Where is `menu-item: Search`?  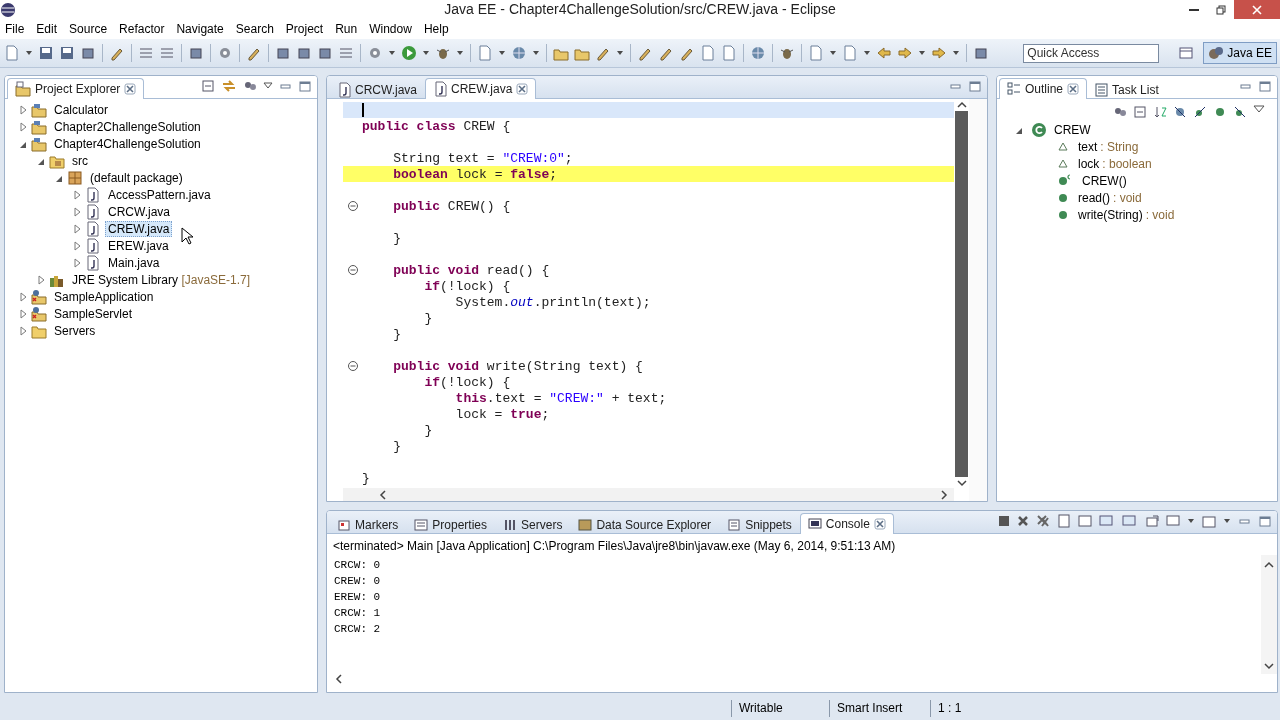 menu-item: Search is located at coordinates (257, 29).